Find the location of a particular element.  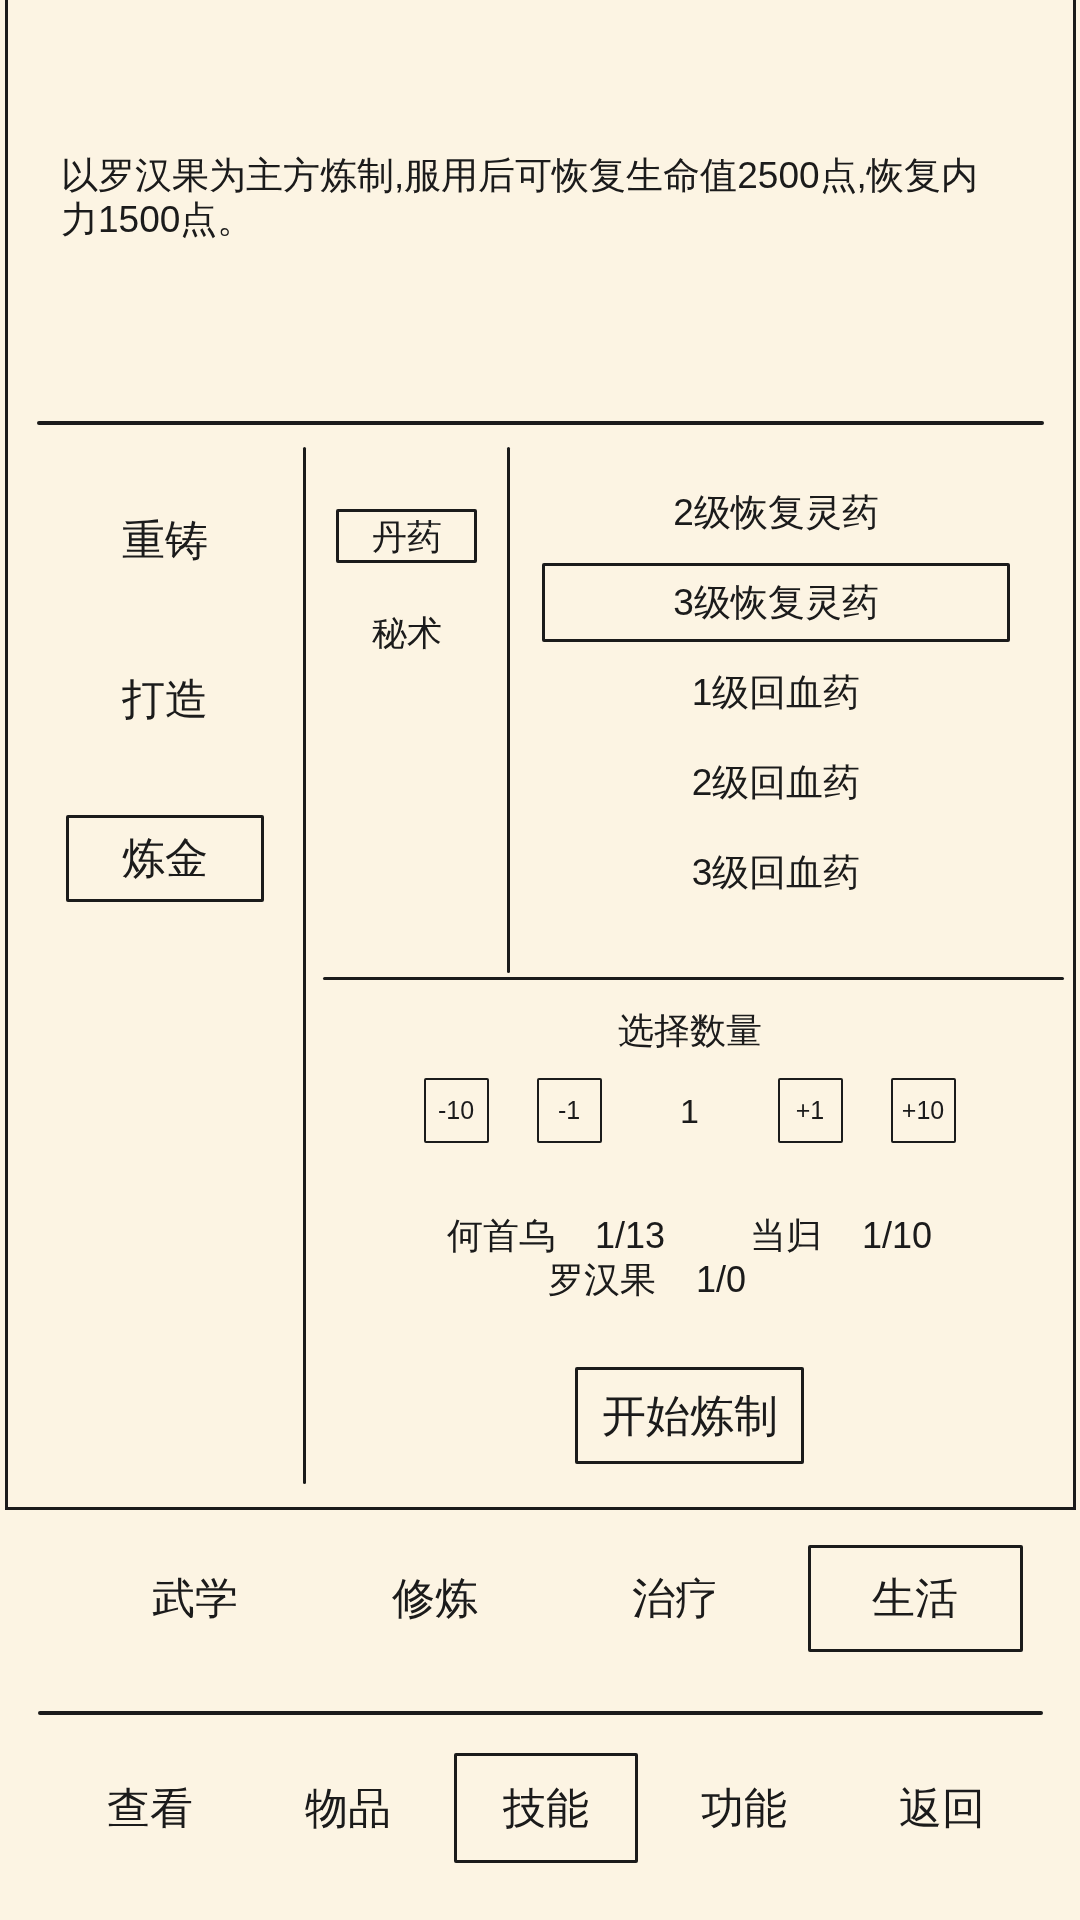

material-name: 罗汉果 is located at coordinates (601, 1280).